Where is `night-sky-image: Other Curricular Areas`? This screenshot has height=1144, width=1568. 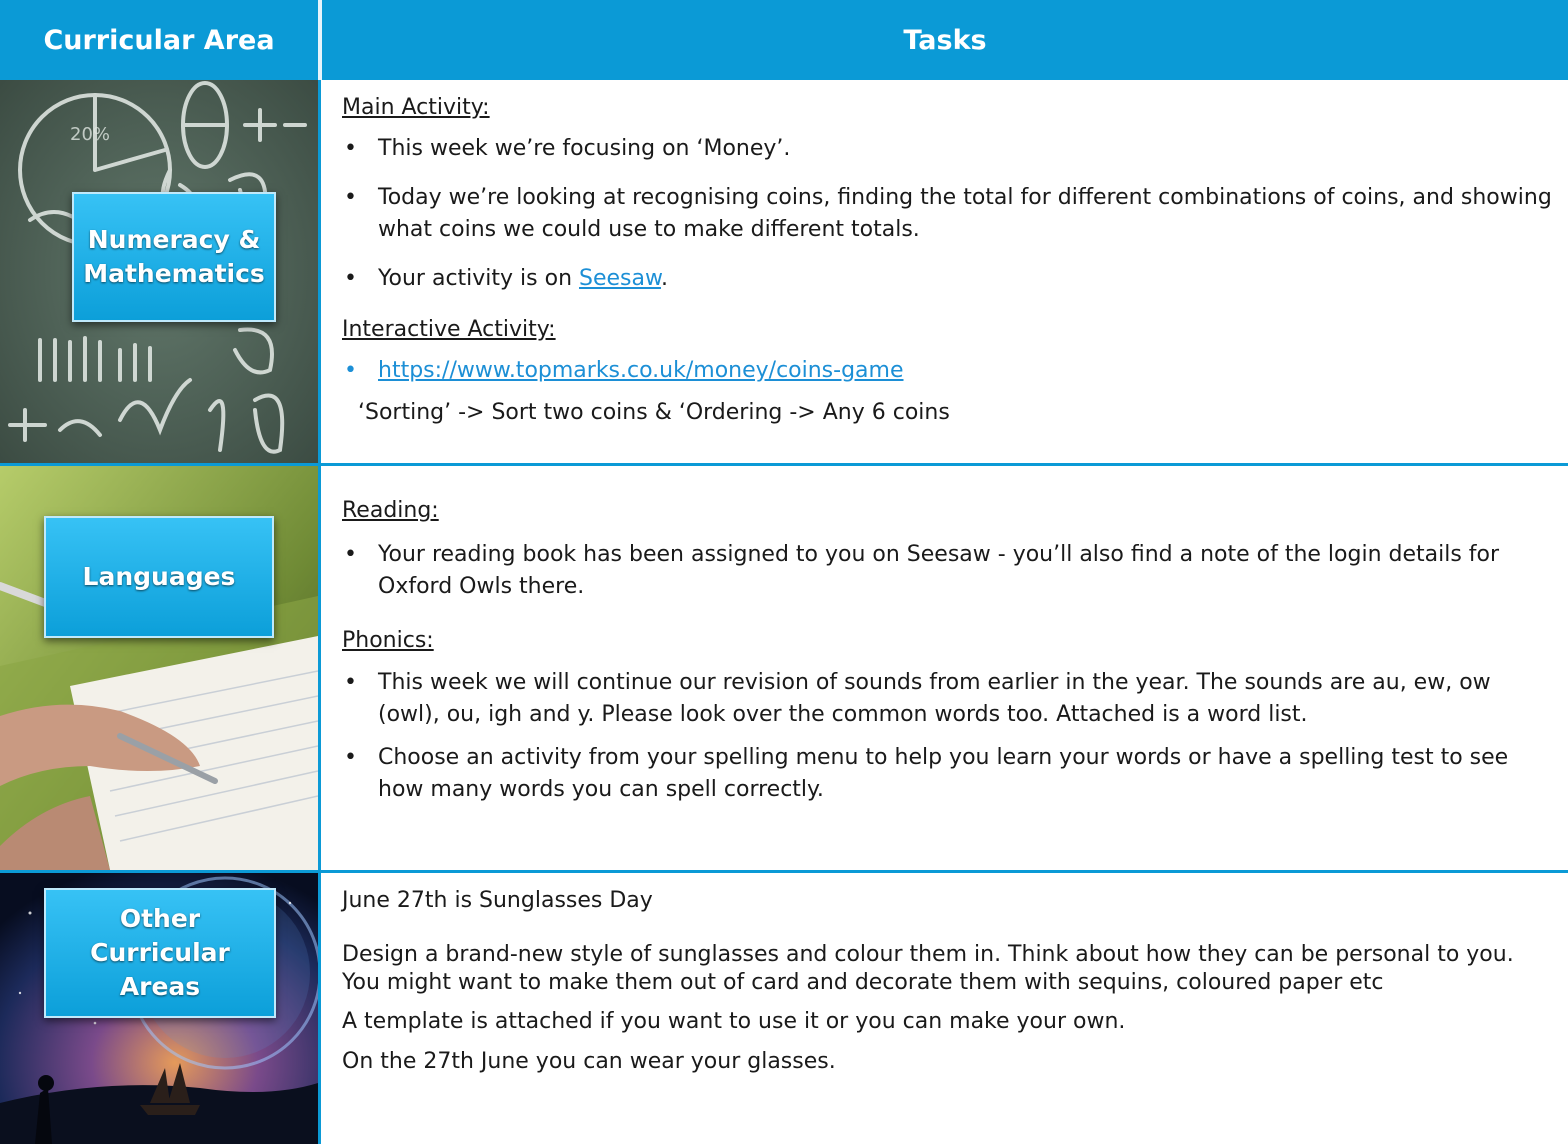 night-sky-image: Other Curricular Areas is located at coordinates (159, 1008).